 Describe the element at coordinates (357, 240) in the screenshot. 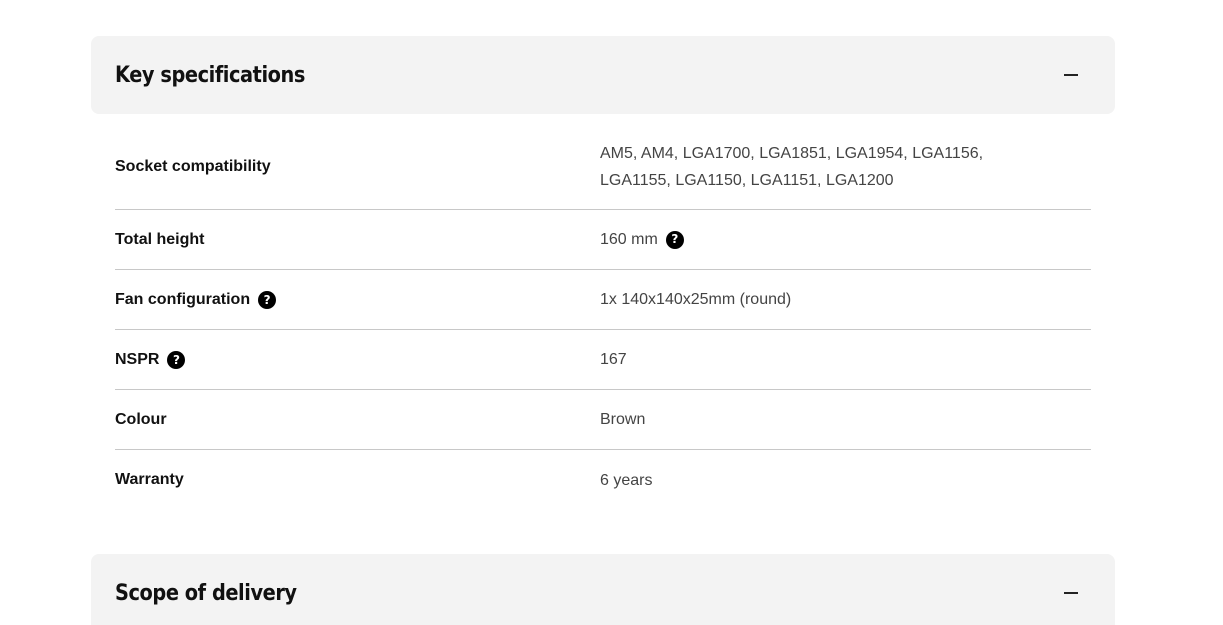

I see `spec-label: Total height` at that location.